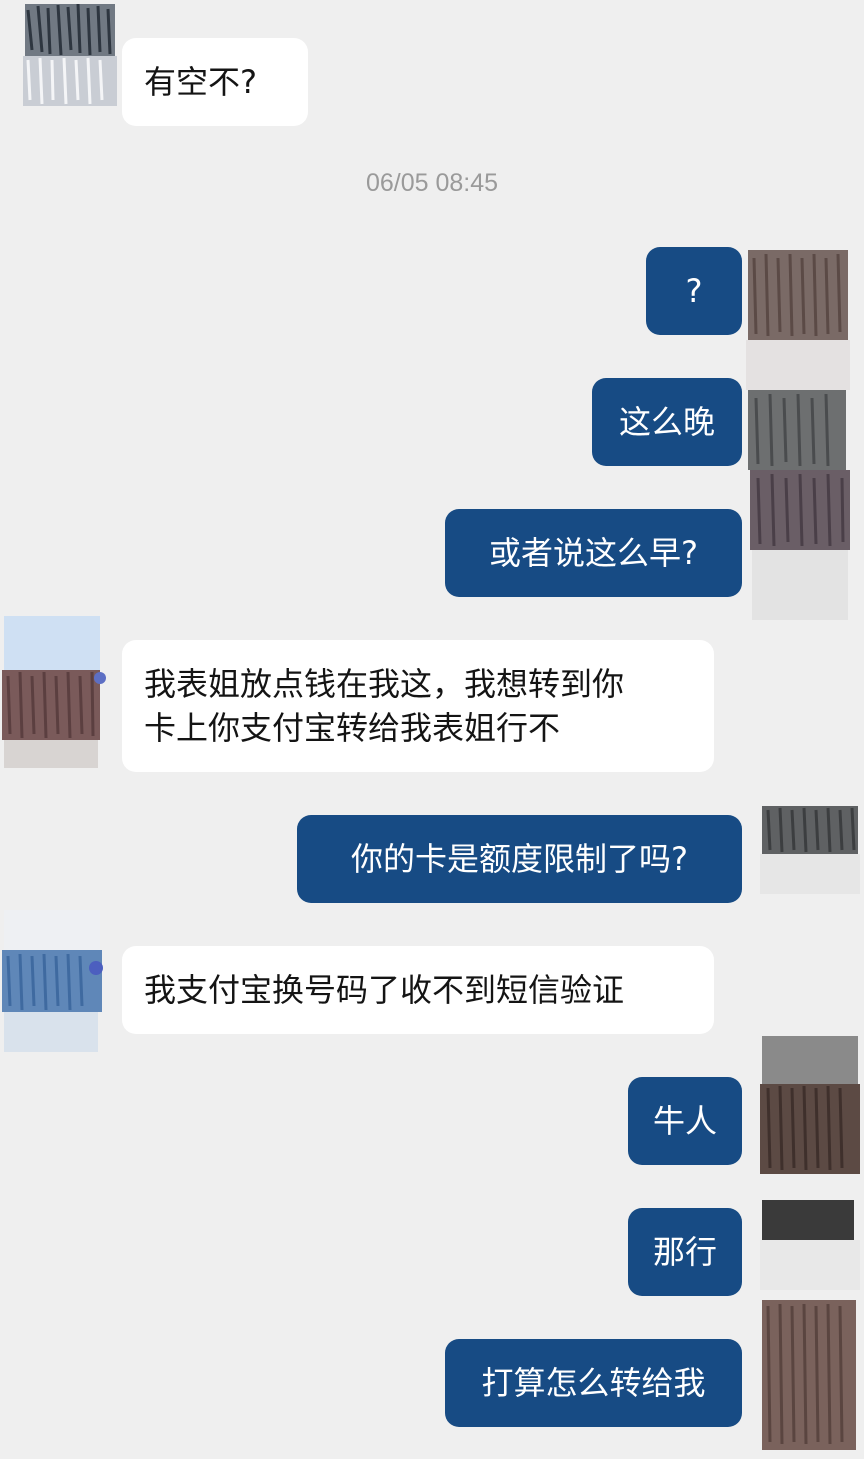  I want to click on message-timestamp: 06/05 08:45, so click(432, 183).